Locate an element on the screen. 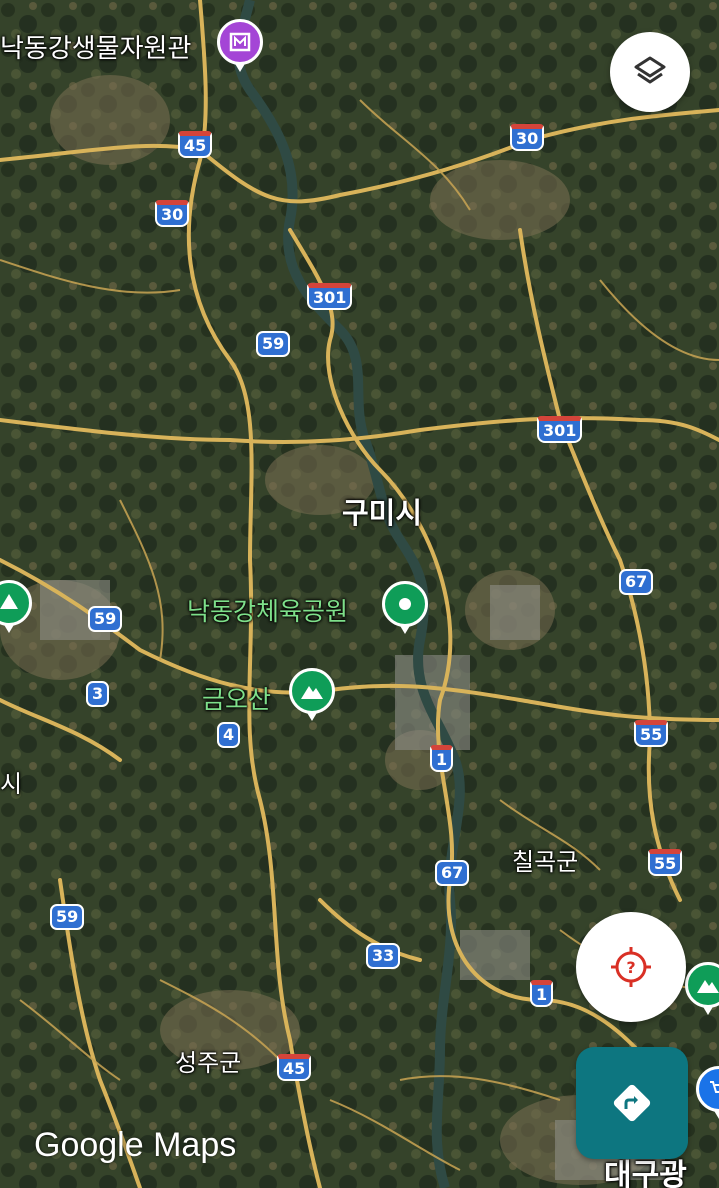  edge-label-si: 시 is located at coordinates (11, 781).